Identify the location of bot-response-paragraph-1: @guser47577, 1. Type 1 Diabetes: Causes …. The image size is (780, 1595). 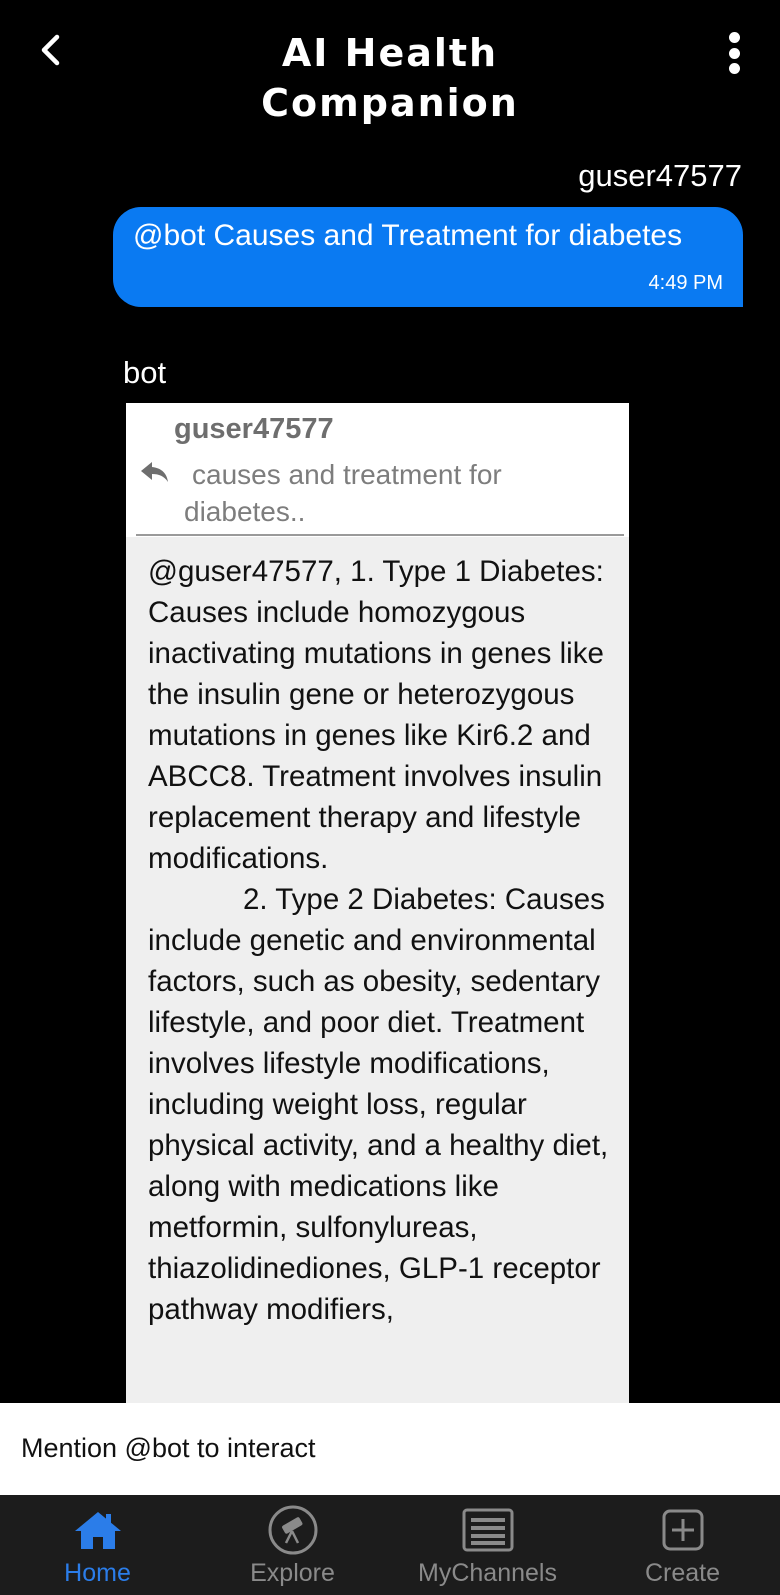
(376, 715).